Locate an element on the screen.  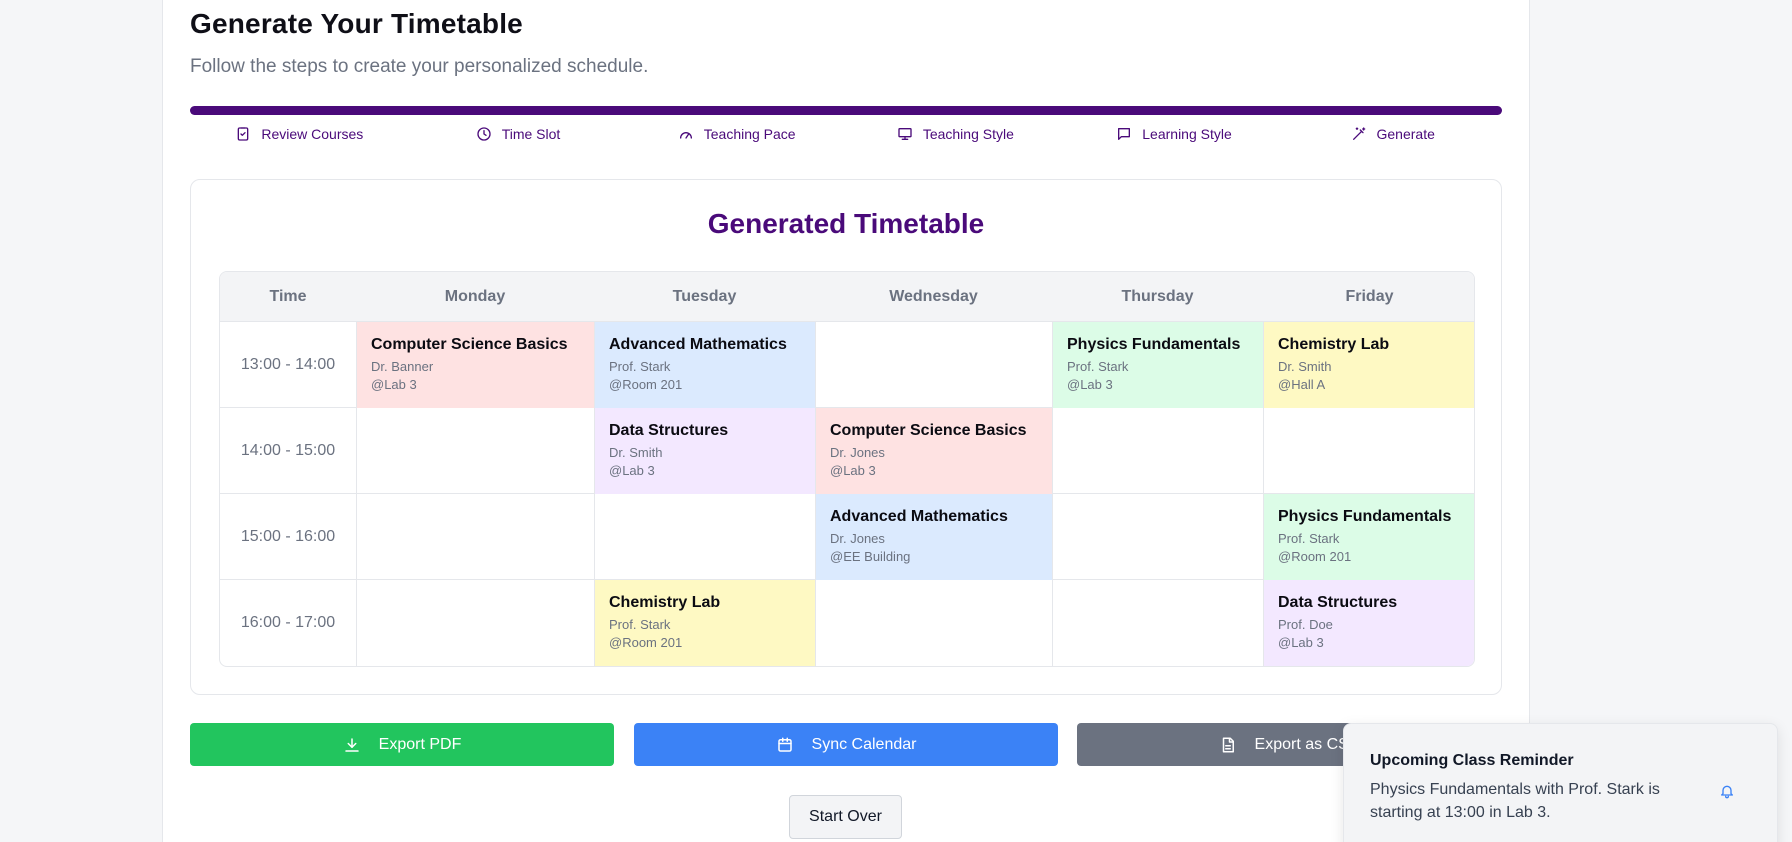
step-learning-style: Learning Style is located at coordinates (1174, 134).